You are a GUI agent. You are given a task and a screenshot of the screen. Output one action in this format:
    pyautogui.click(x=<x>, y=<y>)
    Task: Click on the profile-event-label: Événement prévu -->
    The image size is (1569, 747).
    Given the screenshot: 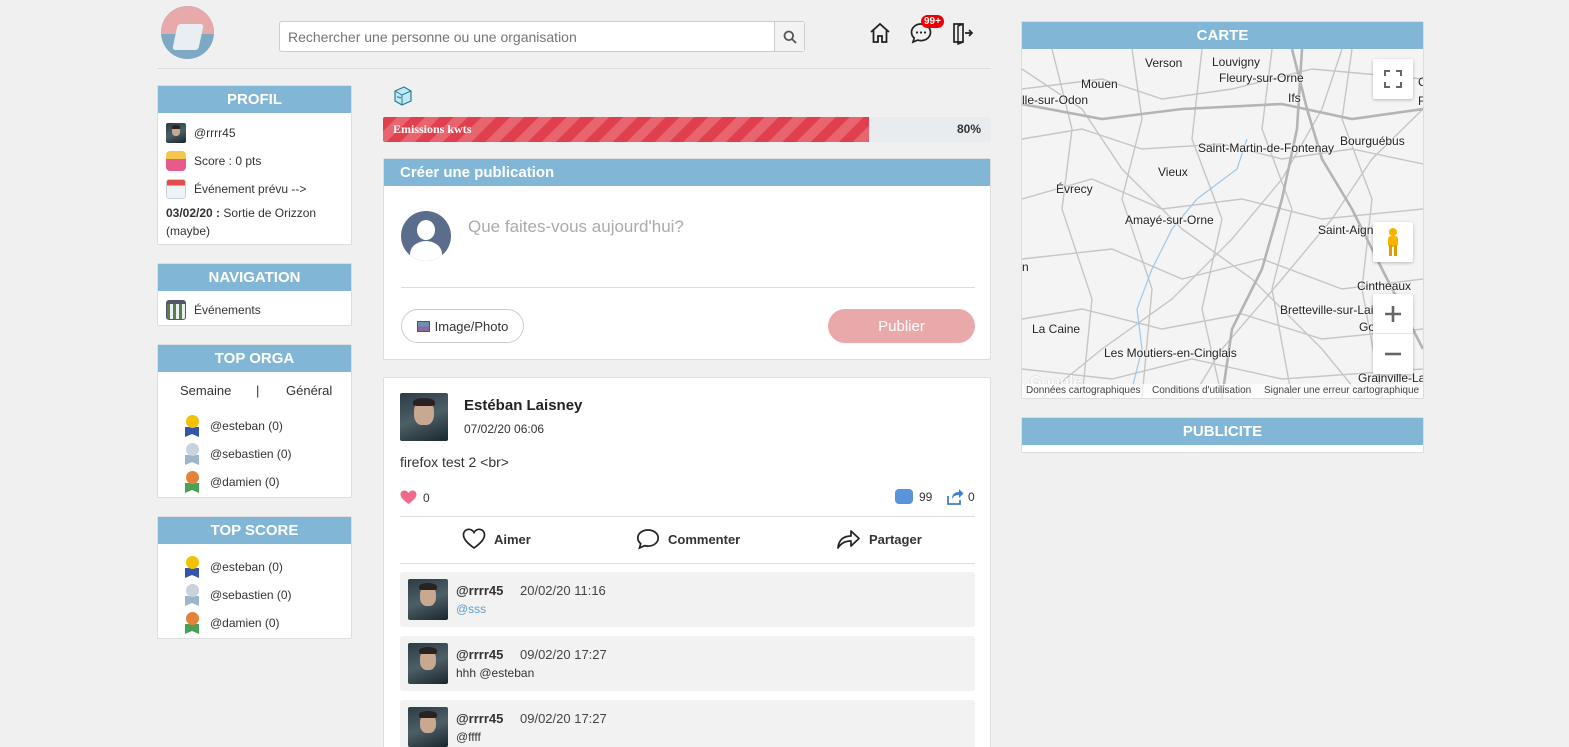 What is the action you would take?
    pyautogui.click(x=250, y=189)
    